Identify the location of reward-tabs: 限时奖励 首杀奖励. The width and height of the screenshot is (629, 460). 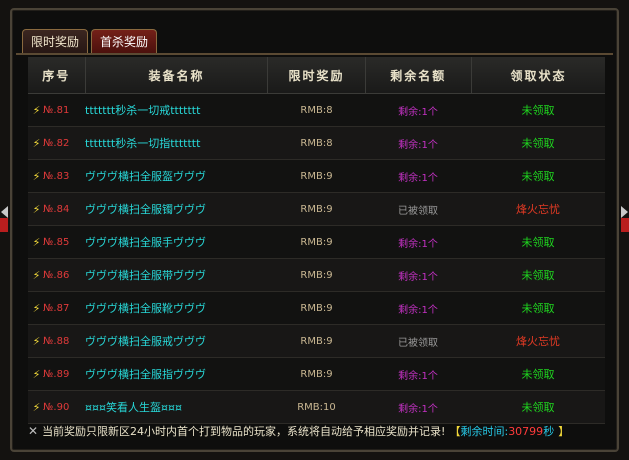
(90, 41).